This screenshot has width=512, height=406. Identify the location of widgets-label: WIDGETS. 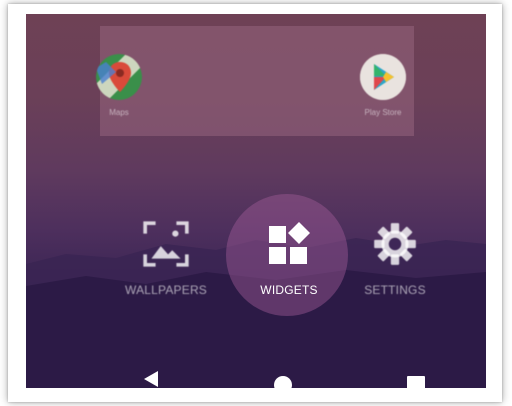
(289, 290).